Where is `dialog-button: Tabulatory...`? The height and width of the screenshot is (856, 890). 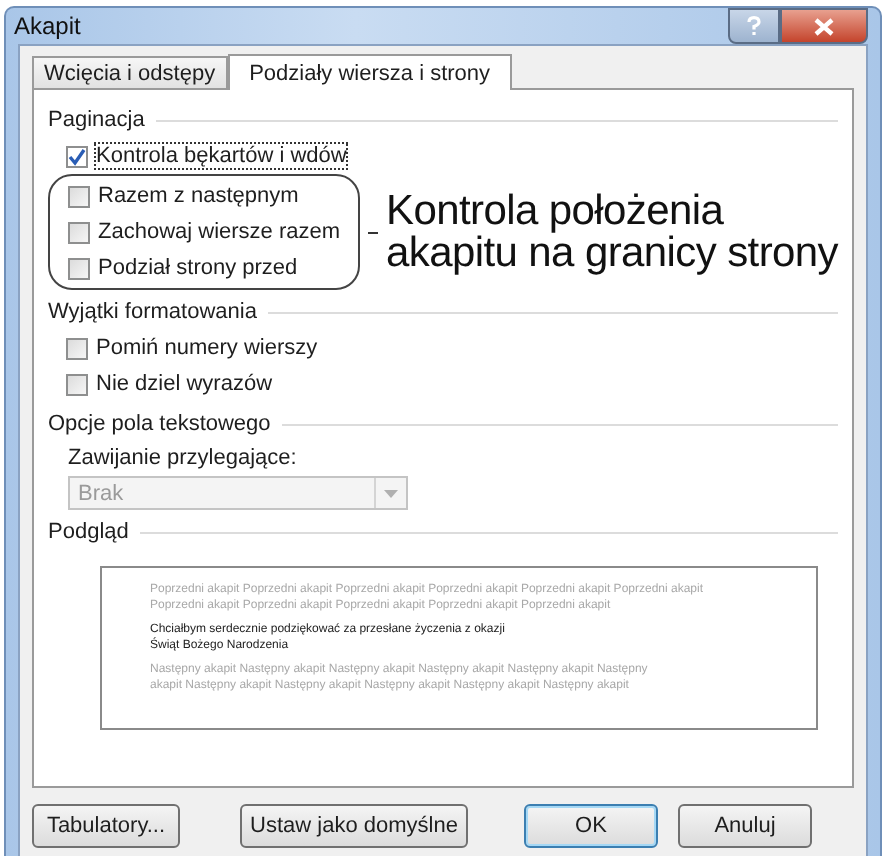 dialog-button: Tabulatory... is located at coordinates (106, 826).